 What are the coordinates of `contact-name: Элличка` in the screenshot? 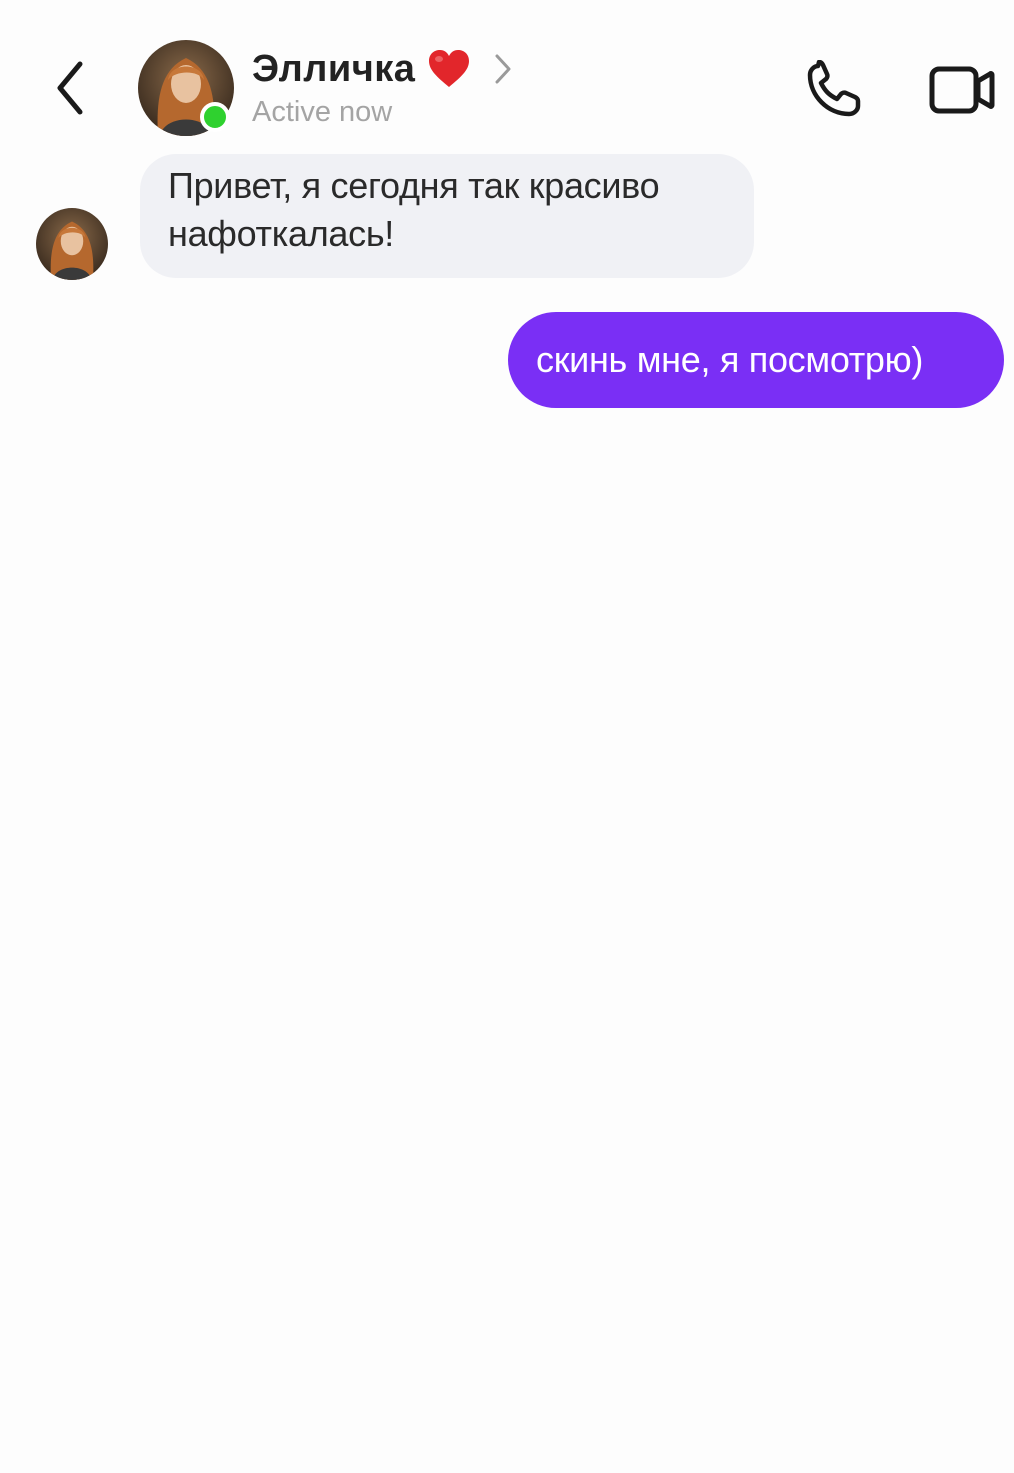 It's located at (334, 68).